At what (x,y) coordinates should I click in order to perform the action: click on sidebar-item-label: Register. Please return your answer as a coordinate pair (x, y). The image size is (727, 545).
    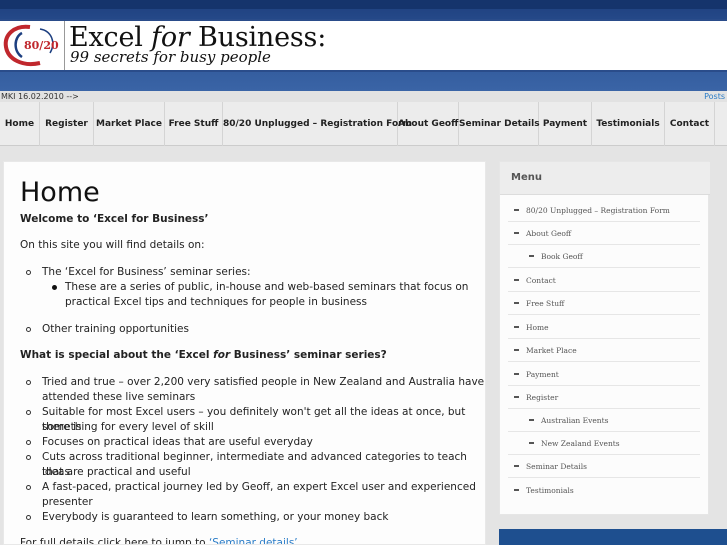
    Looking at the image, I should click on (542, 397).